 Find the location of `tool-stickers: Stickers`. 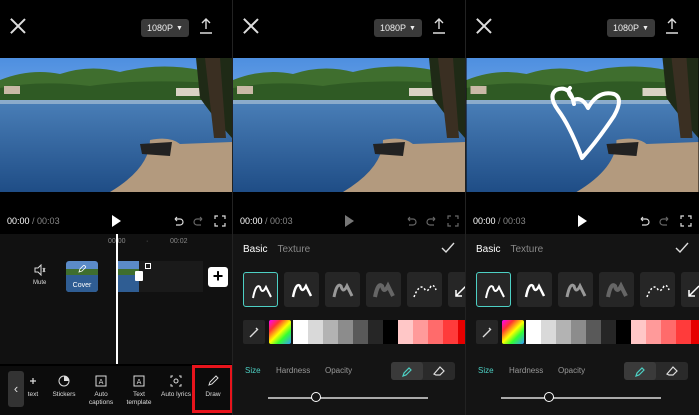

tool-stickers: Stickers is located at coordinates (64, 387).